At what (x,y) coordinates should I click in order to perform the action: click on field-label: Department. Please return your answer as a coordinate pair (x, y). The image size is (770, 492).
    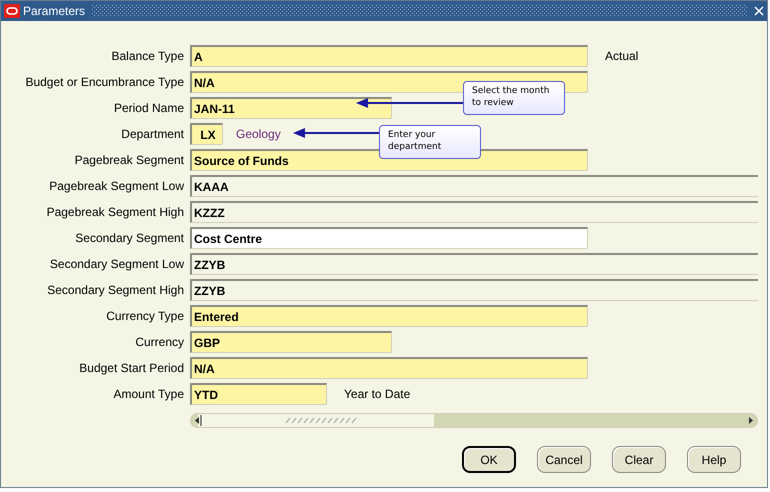
    Looking at the image, I should click on (152, 134).